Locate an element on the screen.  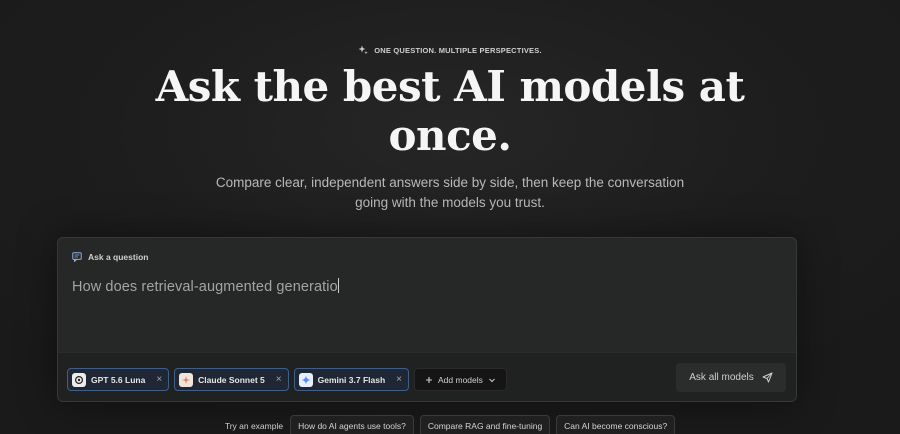
composer-label: Ask a question is located at coordinates (110, 257).